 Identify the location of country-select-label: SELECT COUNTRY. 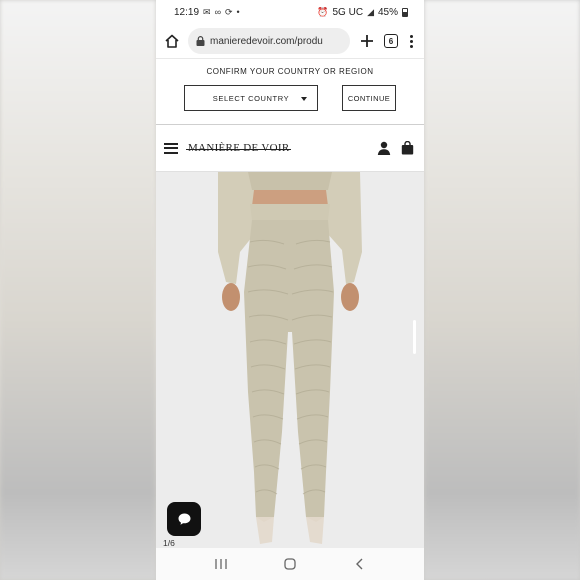
(251, 98).